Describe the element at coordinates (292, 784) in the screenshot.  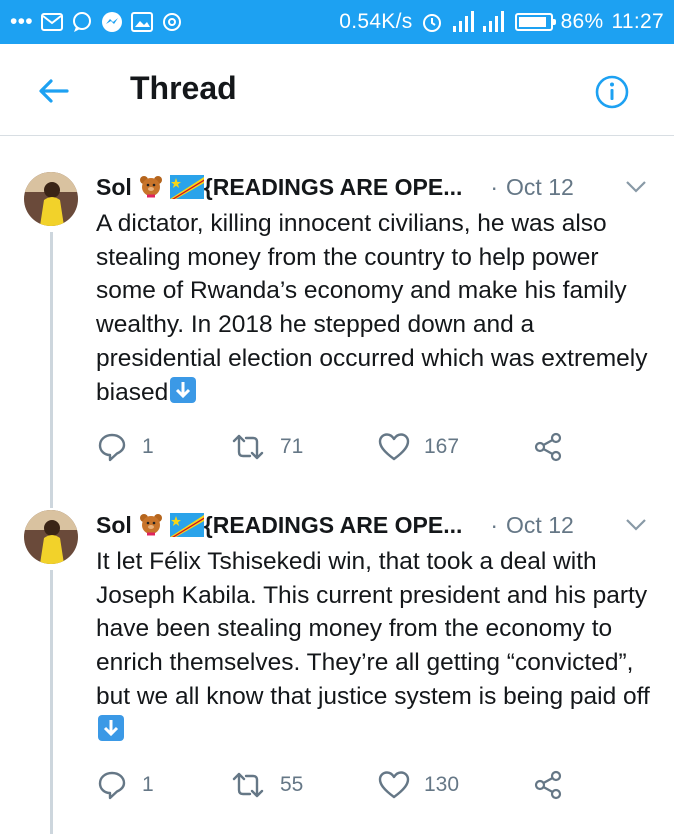
I see `retweet-count: 55` at that location.